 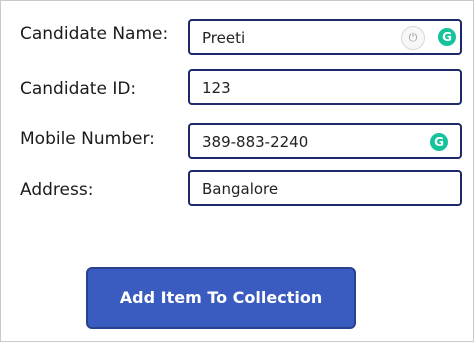 I want to click on address-label: Address:, so click(x=57, y=190).